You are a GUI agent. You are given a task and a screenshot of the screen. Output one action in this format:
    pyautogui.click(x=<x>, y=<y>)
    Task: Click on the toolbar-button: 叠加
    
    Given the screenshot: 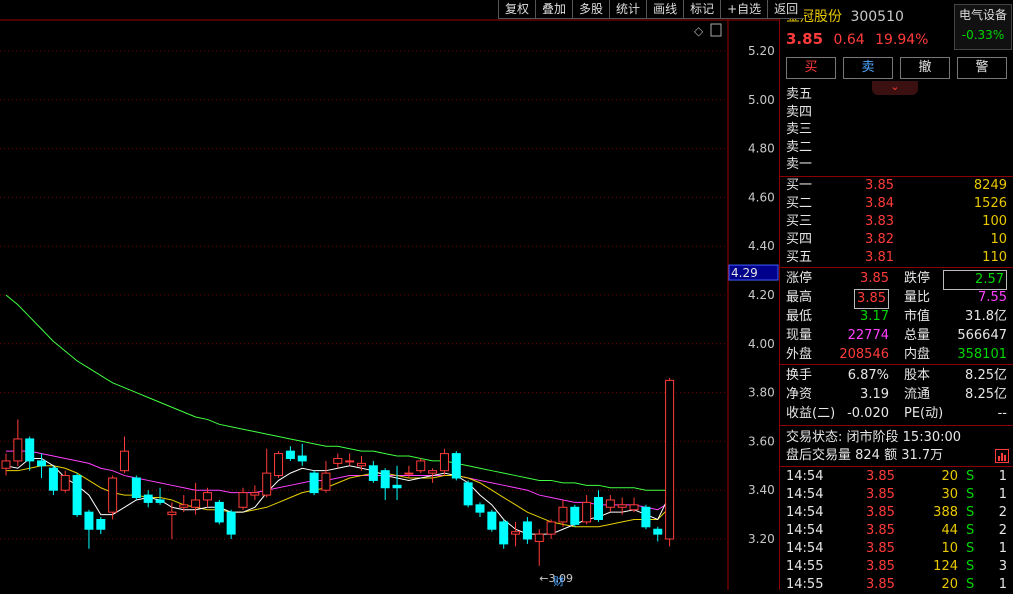 What is the action you would take?
    pyautogui.click(x=554, y=9)
    